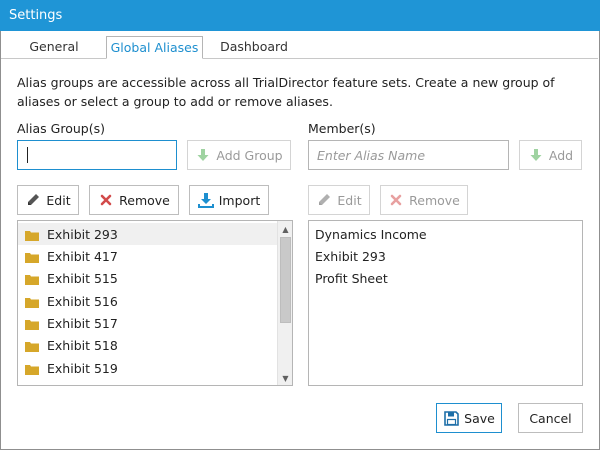  I want to click on list-item: Exhibit 519, so click(147, 368).